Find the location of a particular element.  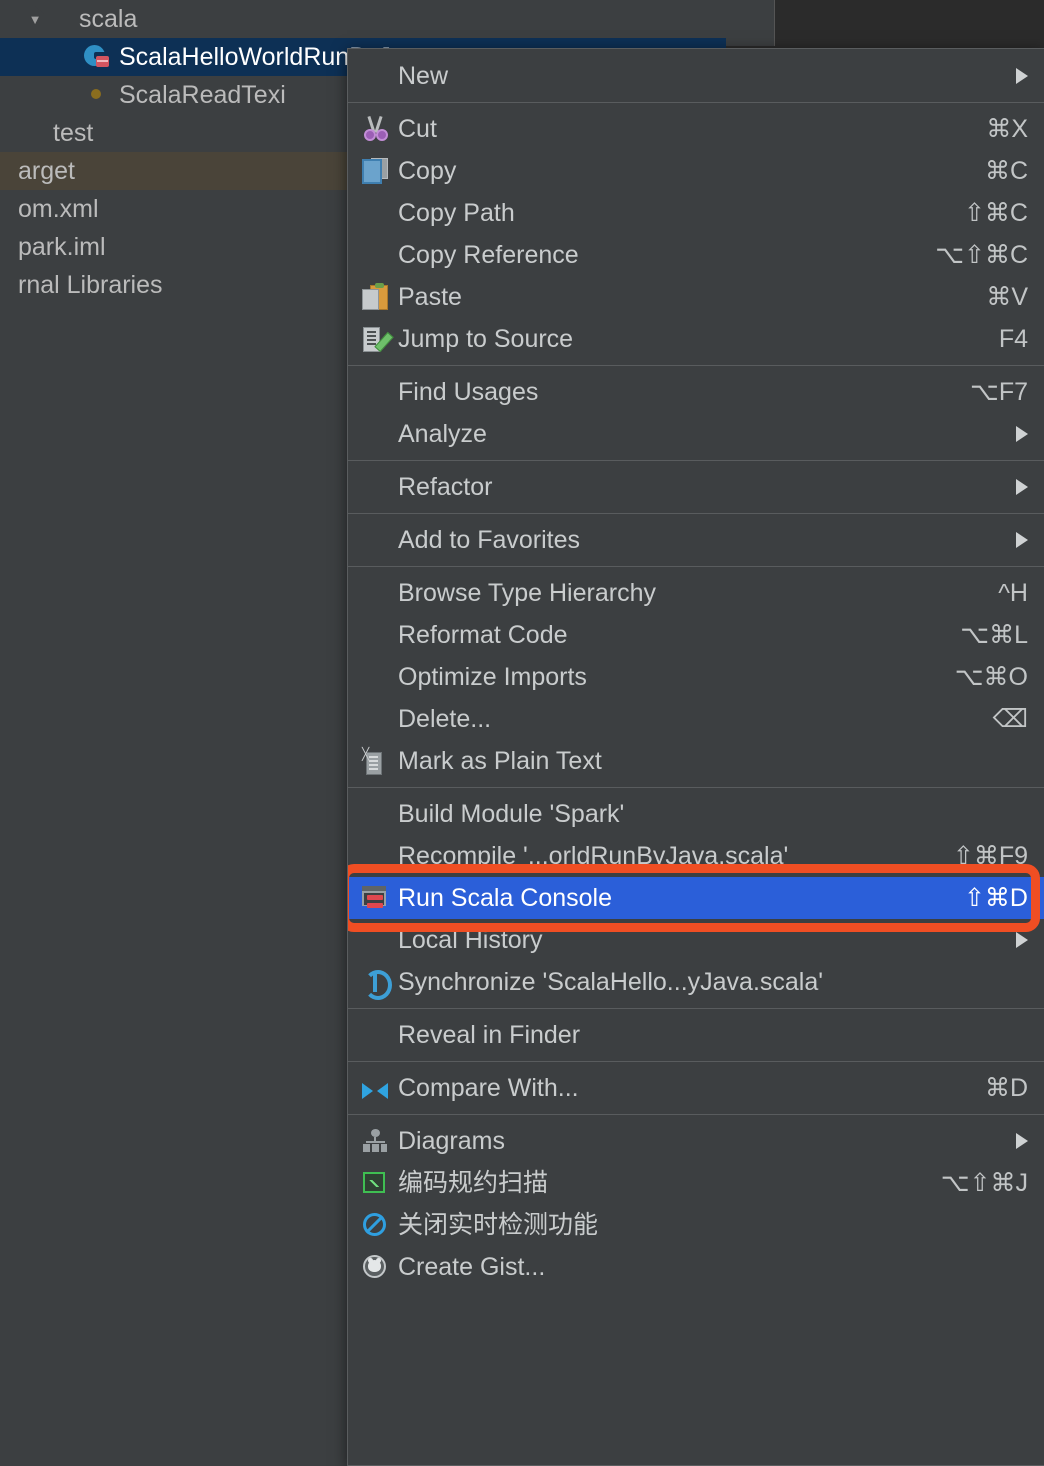

menu-item: Browse Type Hierarchy ^H is located at coordinates (696, 593).